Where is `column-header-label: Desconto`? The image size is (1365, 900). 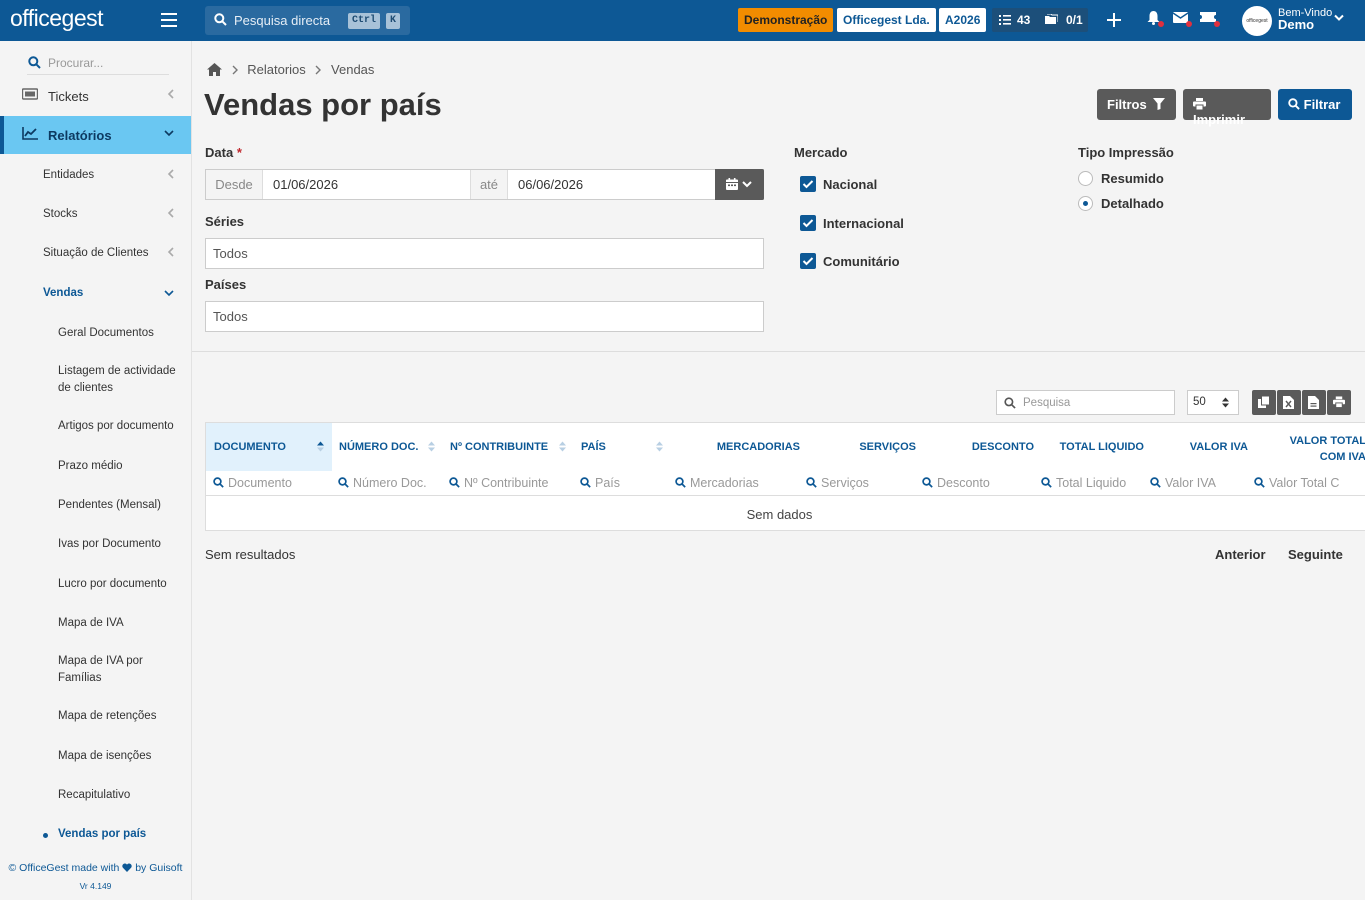
column-header-label: Desconto is located at coordinates (1002, 447).